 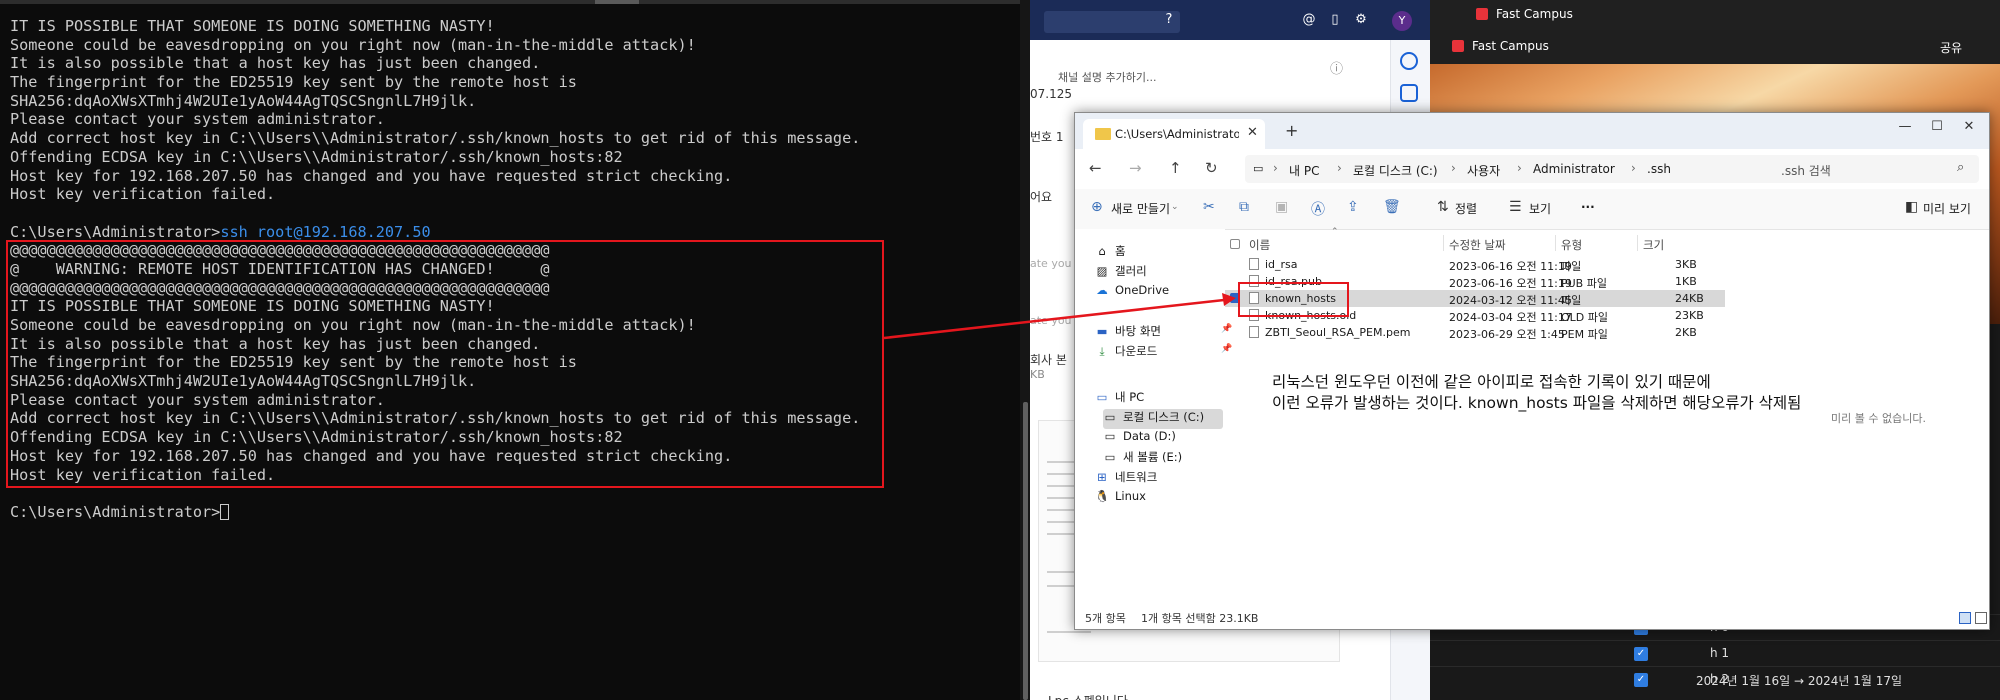 I want to click on background-text-fragment: 번호 1, so click(x=1047, y=137).